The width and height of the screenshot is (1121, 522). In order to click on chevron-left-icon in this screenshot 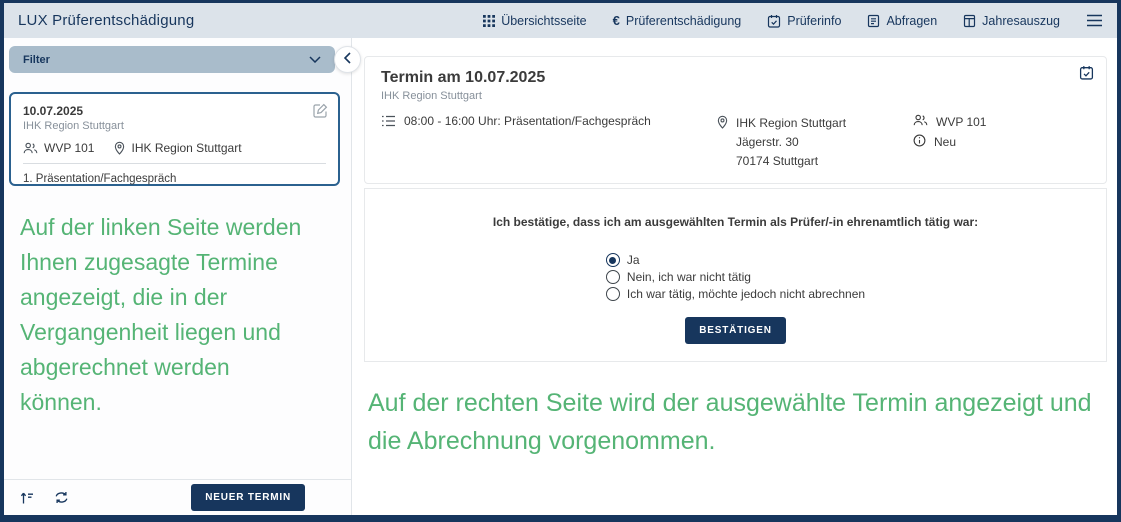, I will do `click(347, 59)`.